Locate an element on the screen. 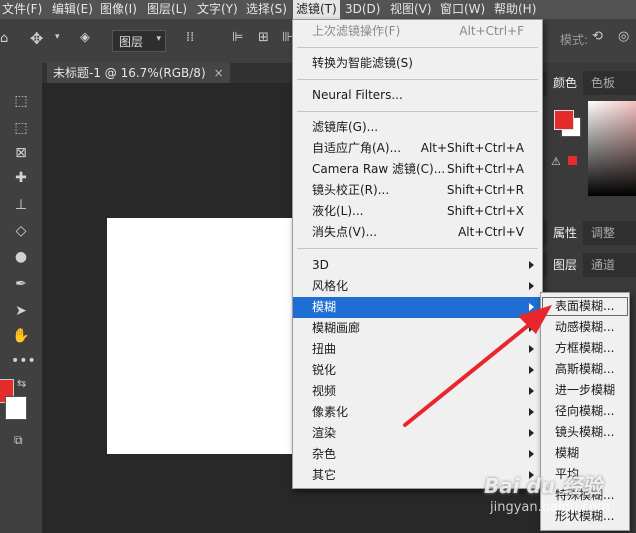 Image resolution: width=636 pixels, height=533 pixels. marquee-tool-icon: ⬚ is located at coordinates (21, 101).